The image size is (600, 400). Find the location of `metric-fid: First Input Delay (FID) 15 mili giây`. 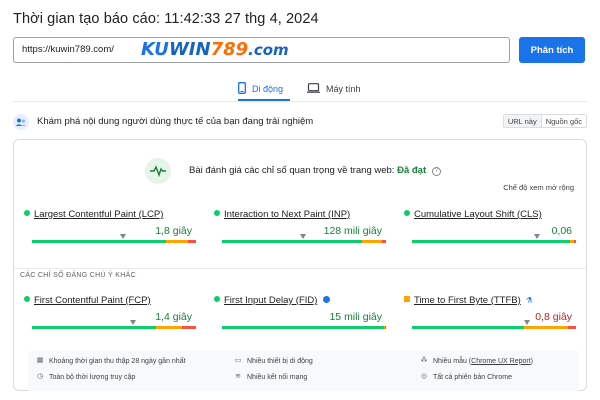

metric-fid: First Input Delay (FID) 15 mili giây is located at coordinates (302, 315).